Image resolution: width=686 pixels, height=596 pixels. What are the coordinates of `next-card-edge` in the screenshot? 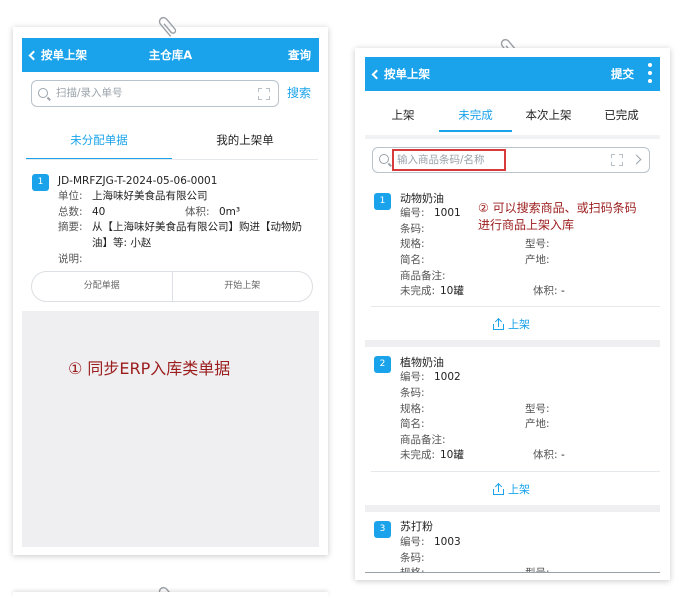 It's located at (170, 594).